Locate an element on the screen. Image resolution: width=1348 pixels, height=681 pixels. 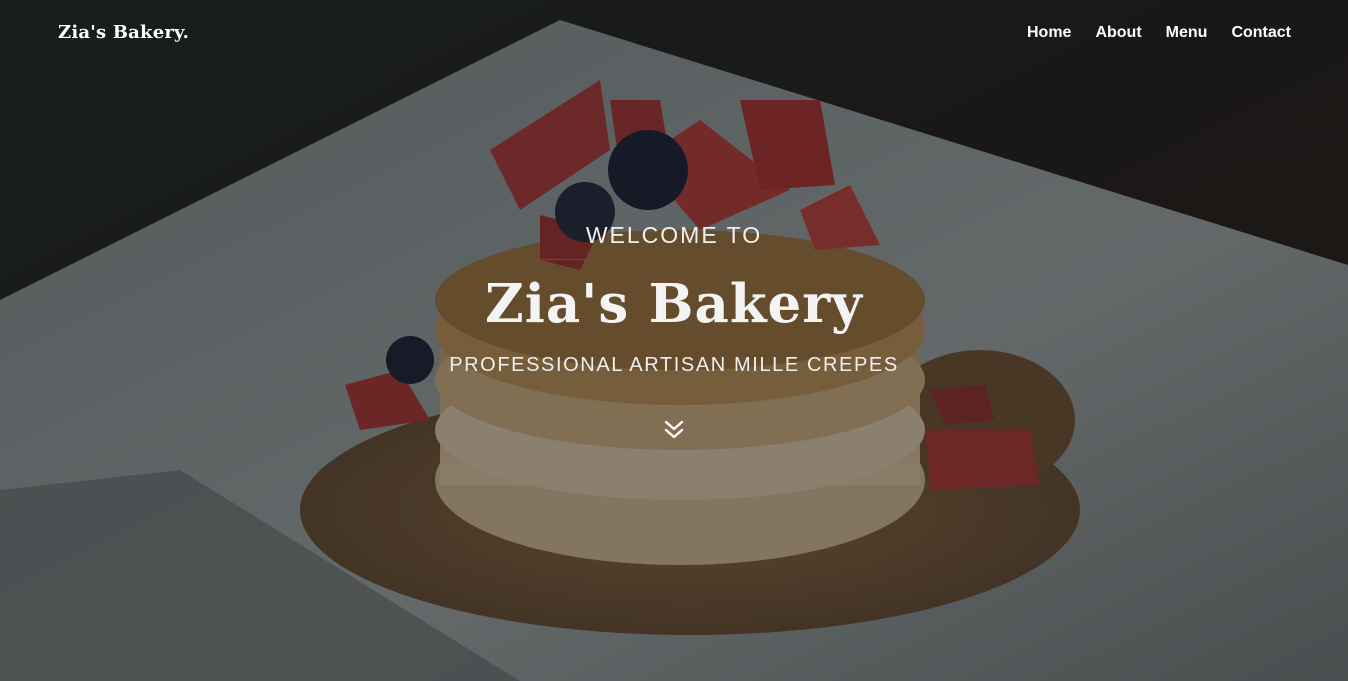
nav-link-contact: Contact is located at coordinates (1261, 32).